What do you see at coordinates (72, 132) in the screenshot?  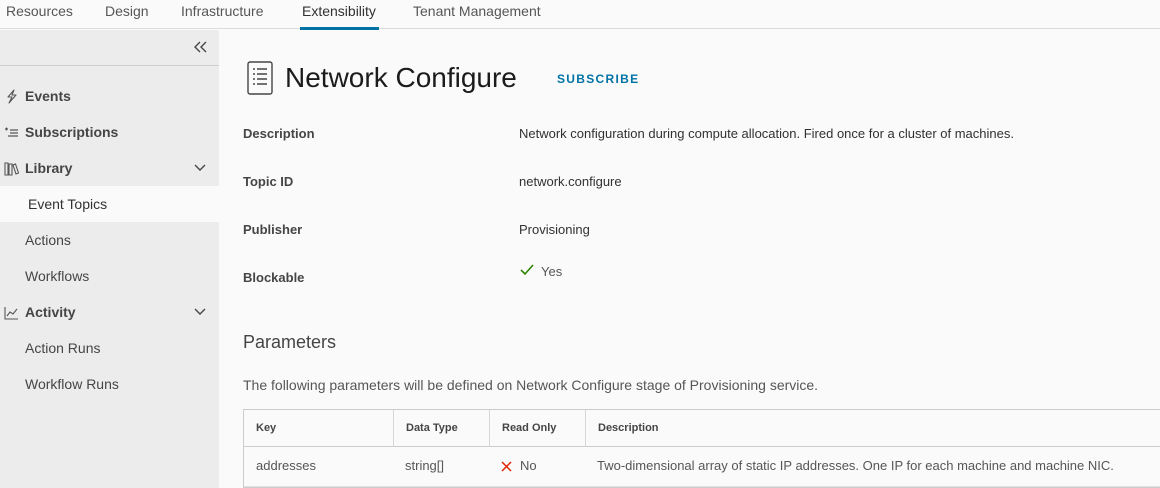 I see `sidebar-item-label: Subscriptions` at bounding box center [72, 132].